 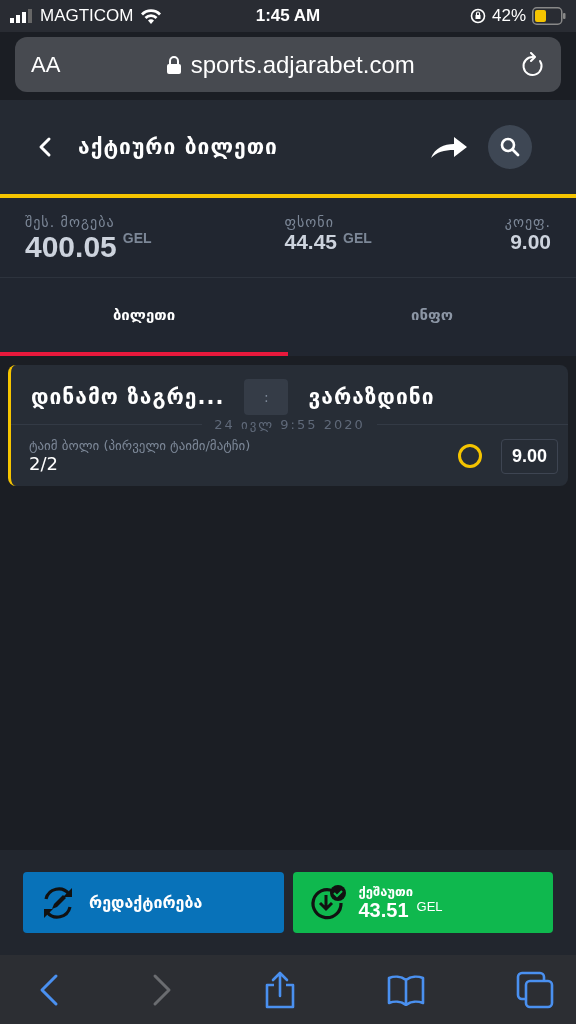 What do you see at coordinates (535, 989) in the screenshot?
I see `tabs-icon` at bounding box center [535, 989].